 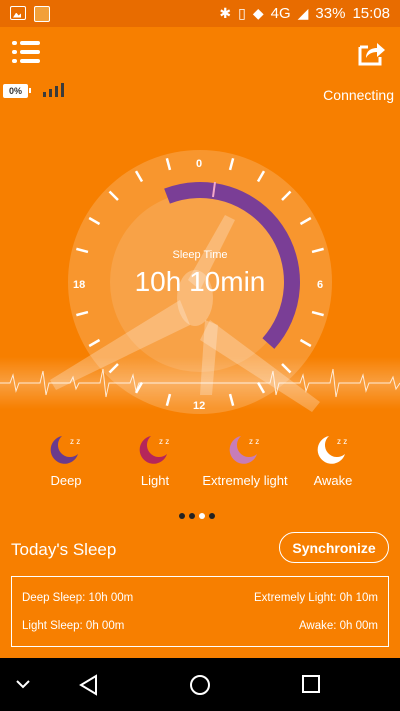 What do you see at coordinates (23, 684) in the screenshot?
I see `chevron-down-icon` at bounding box center [23, 684].